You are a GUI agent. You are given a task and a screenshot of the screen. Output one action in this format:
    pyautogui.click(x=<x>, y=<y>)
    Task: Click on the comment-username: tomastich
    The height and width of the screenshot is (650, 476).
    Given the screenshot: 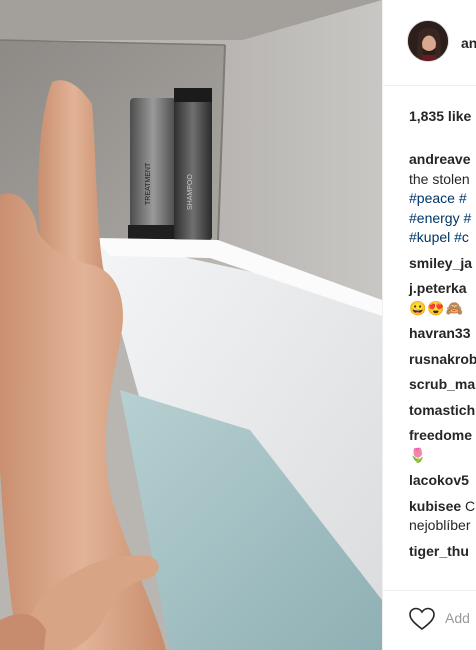 What is the action you would take?
    pyautogui.click(x=442, y=410)
    